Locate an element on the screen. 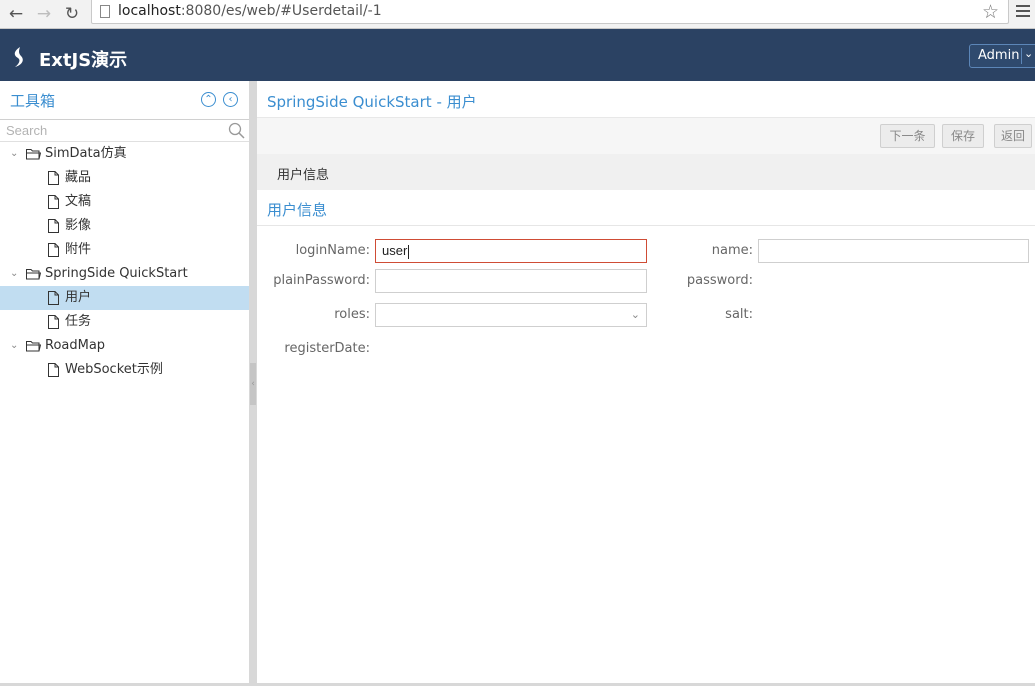  reload-icon: ↻ is located at coordinates (72, 14).